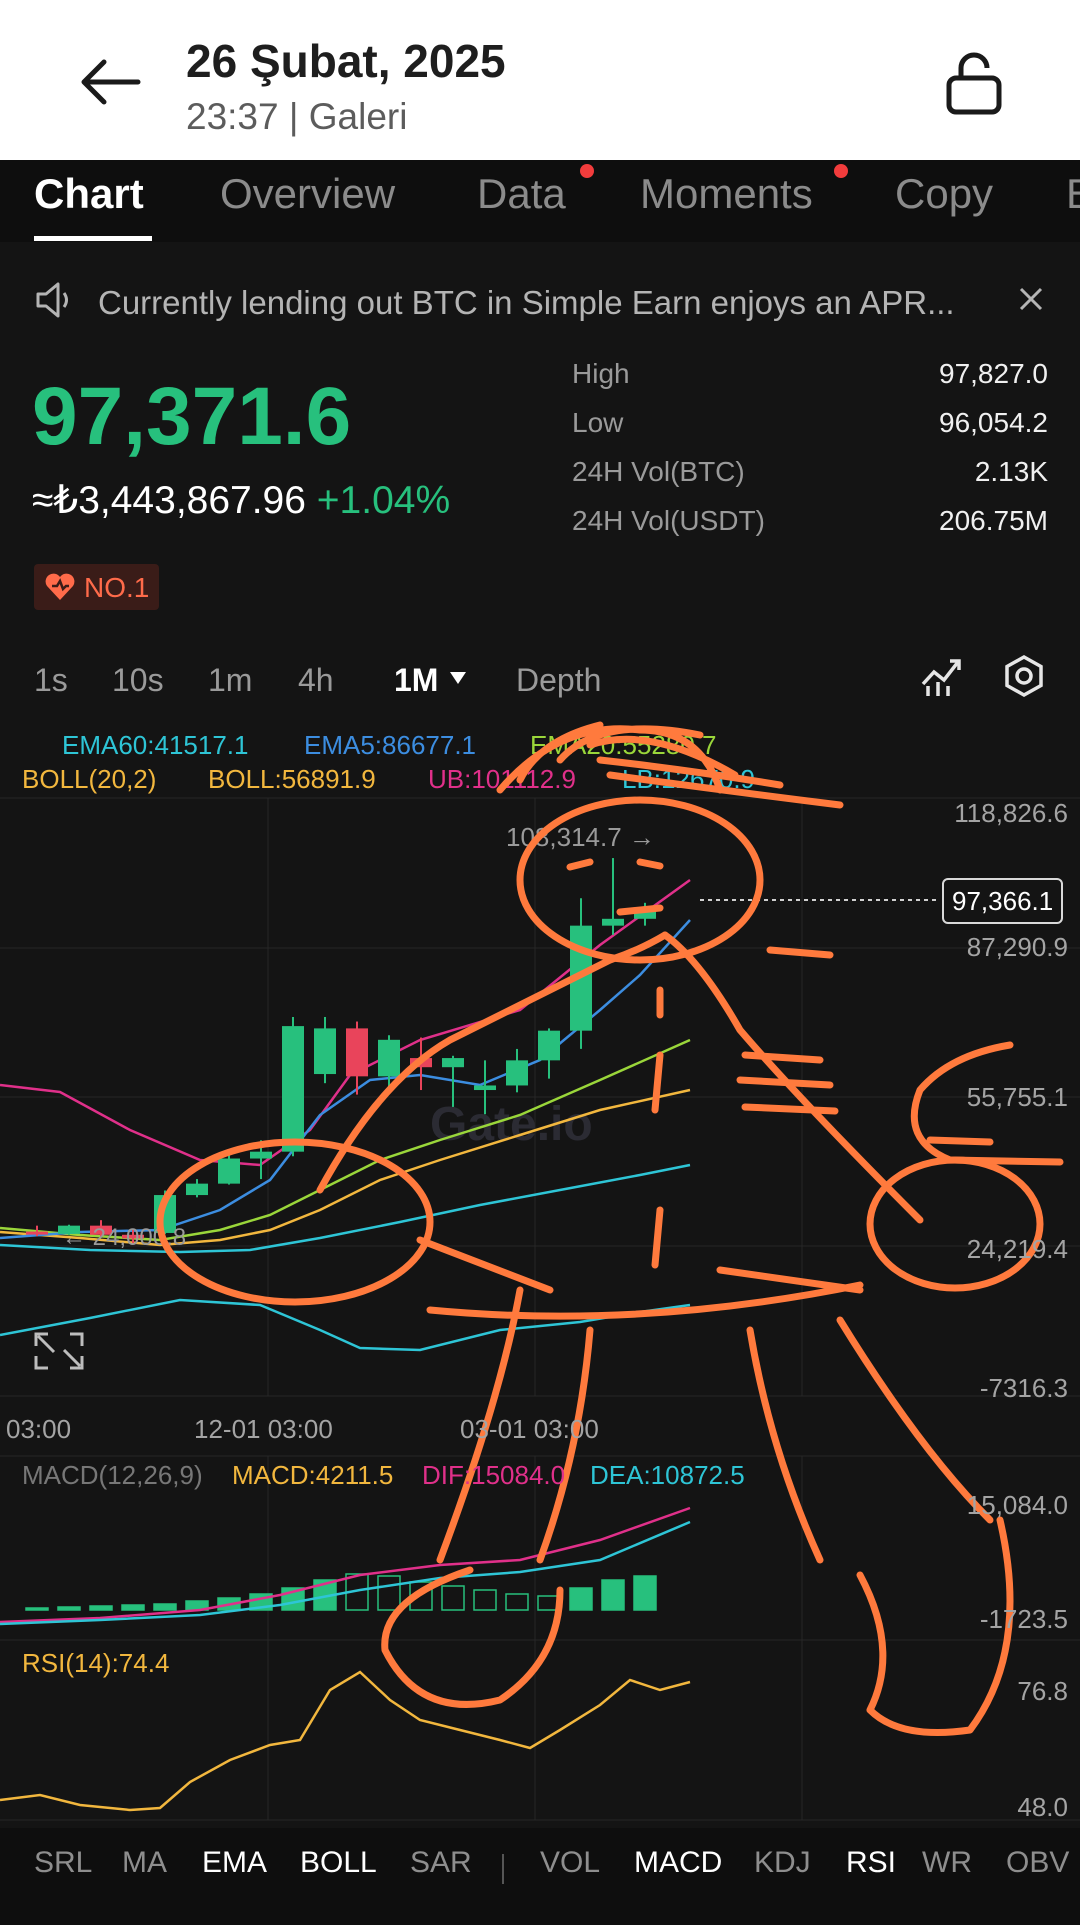  What do you see at coordinates (494, 1475) in the screenshot?
I see `dif-value: DIF:15084.0` at bounding box center [494, 1475].